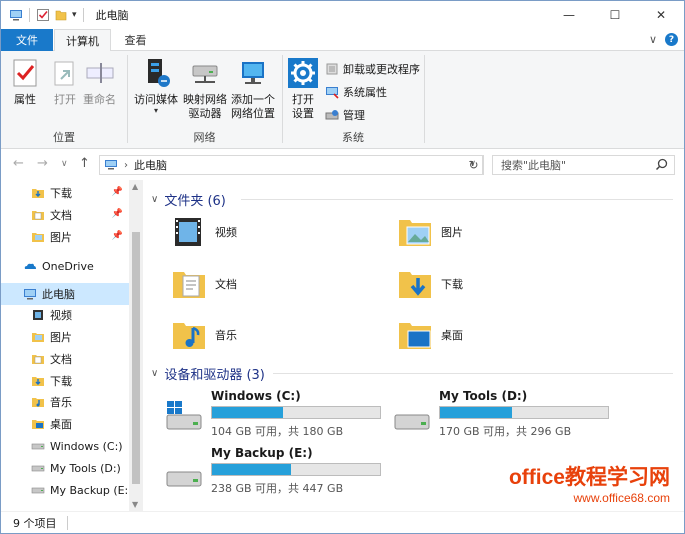 The image size is (685, 534). What do you see at coordinates (381, 69) in the screenshot?
I see `uninstall-programs-label: 卸载或更改程序` at bounding box center [381, 69].